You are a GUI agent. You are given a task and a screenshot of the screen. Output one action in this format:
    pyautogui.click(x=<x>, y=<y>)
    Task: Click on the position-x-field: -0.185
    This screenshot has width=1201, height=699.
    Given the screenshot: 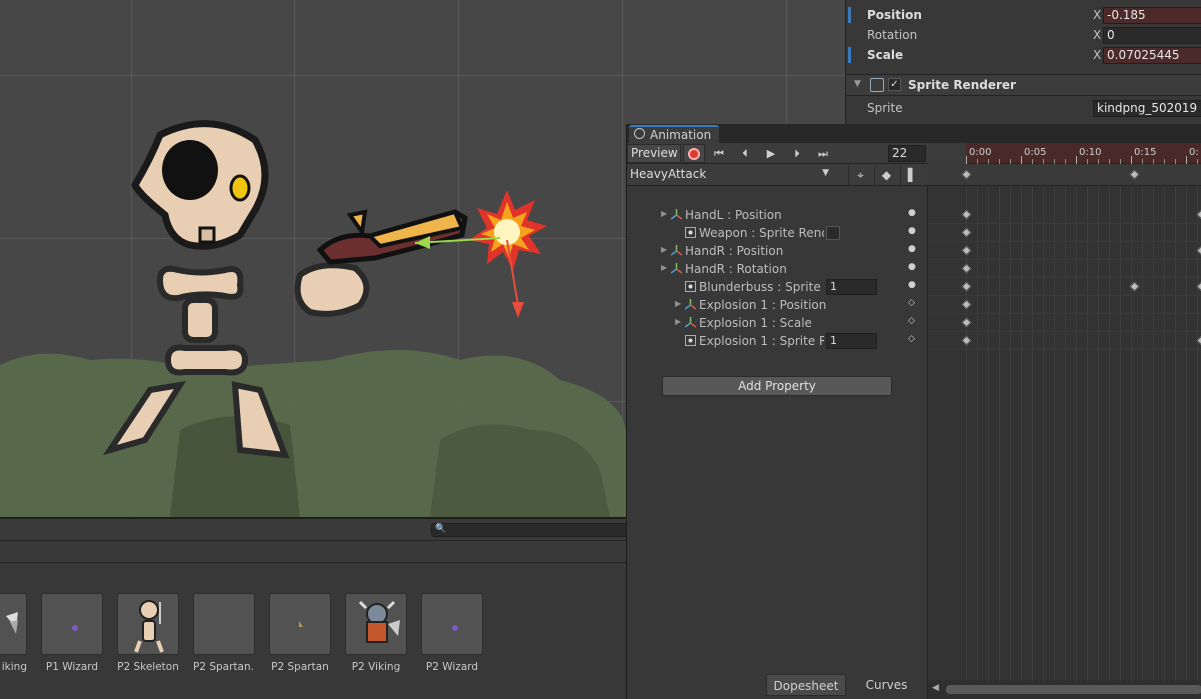 What is the action you would take?
    pyautogui.click(x=1152, y=15)
    